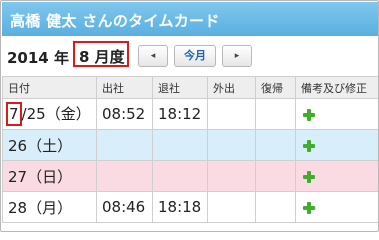 This screenshot has height=240, width=379. What do you see at coordinates (101, 54) in the screenshot?
I see `month-label: 8 月度` at bounding box center [101, 54].